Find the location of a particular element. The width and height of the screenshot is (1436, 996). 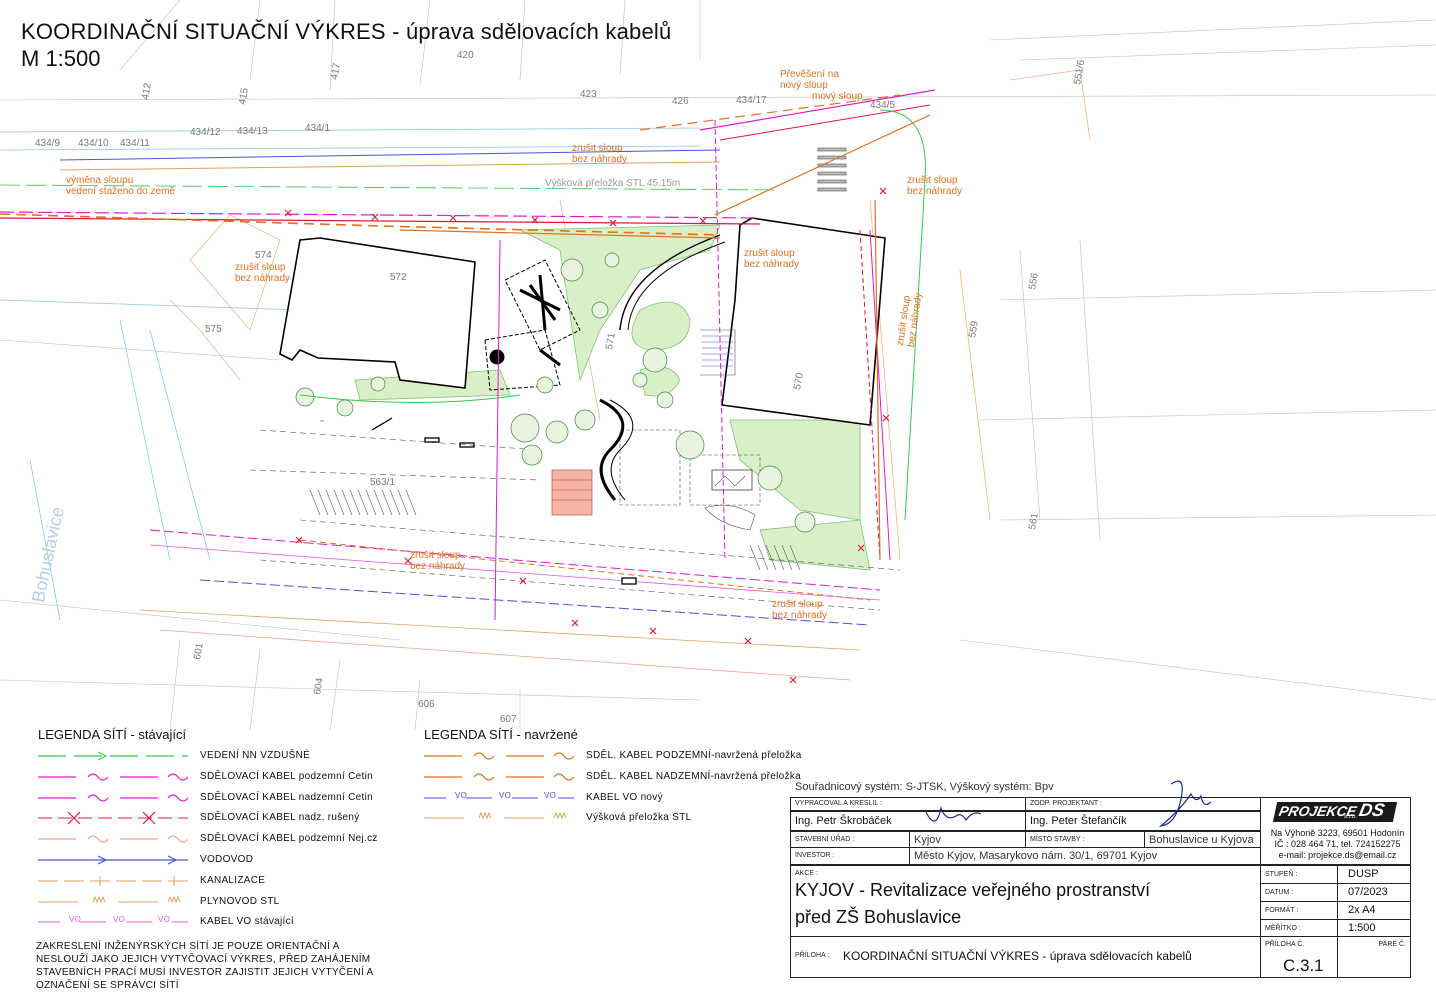

tb-misto-label-cell: MÍSTO STAVBY : is located at coordinates (1085, 839).